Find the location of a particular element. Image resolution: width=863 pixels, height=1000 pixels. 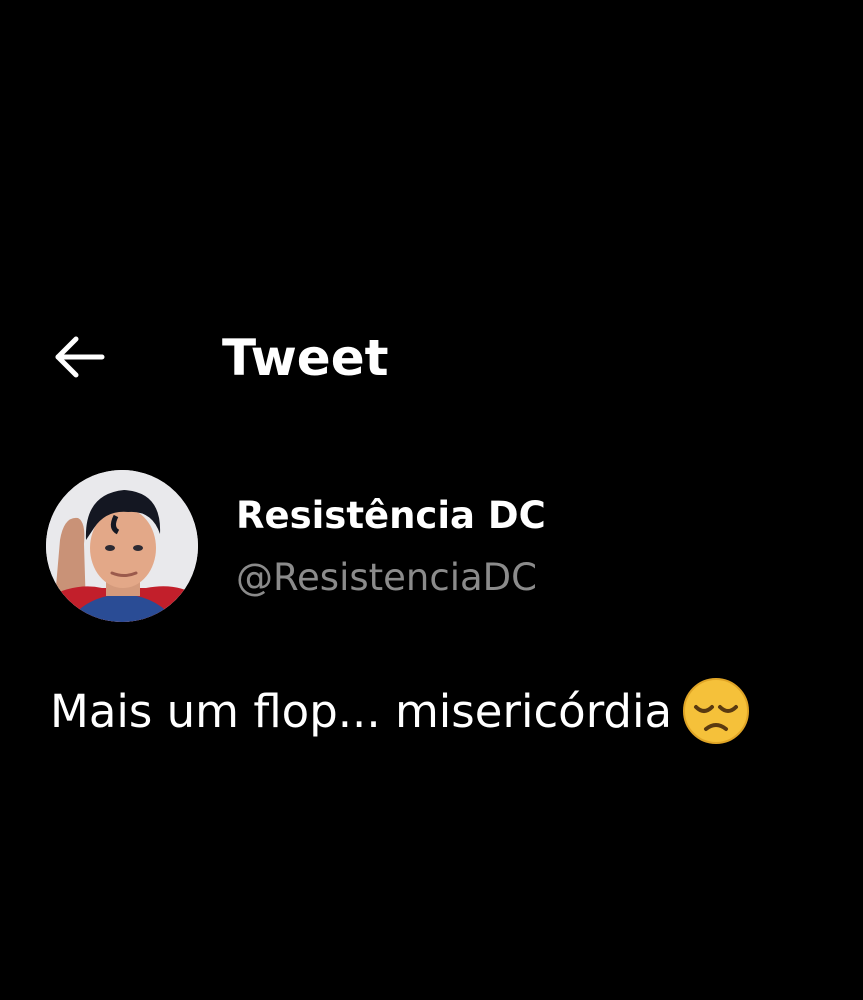

page-title: Tweet is located at coordinates (305, 358).